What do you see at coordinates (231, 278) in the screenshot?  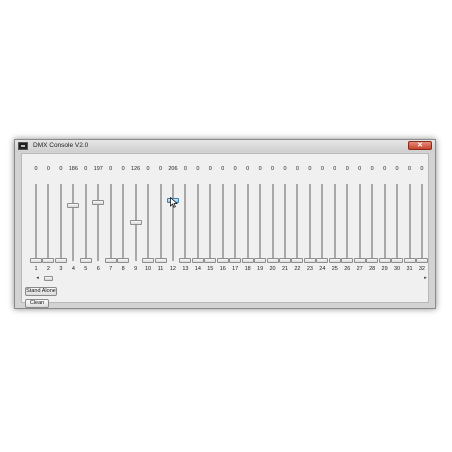 I see `horizontal-scrollbar: ◂ ▸` at bounding box center [231, 278].